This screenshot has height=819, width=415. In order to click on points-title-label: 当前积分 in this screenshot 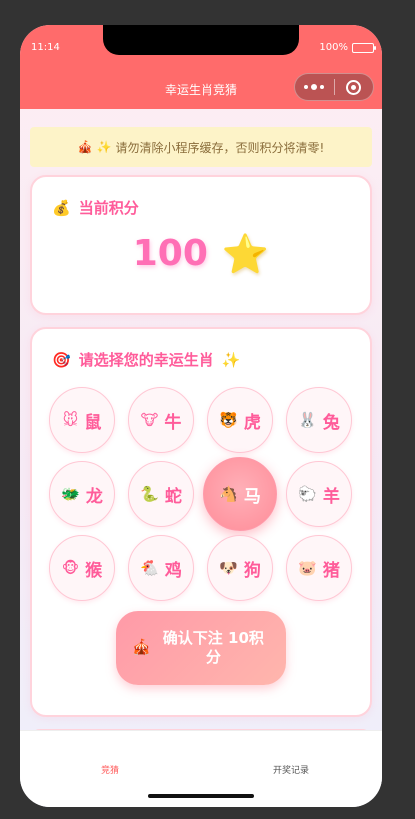, I will do `click(108, 208)`.